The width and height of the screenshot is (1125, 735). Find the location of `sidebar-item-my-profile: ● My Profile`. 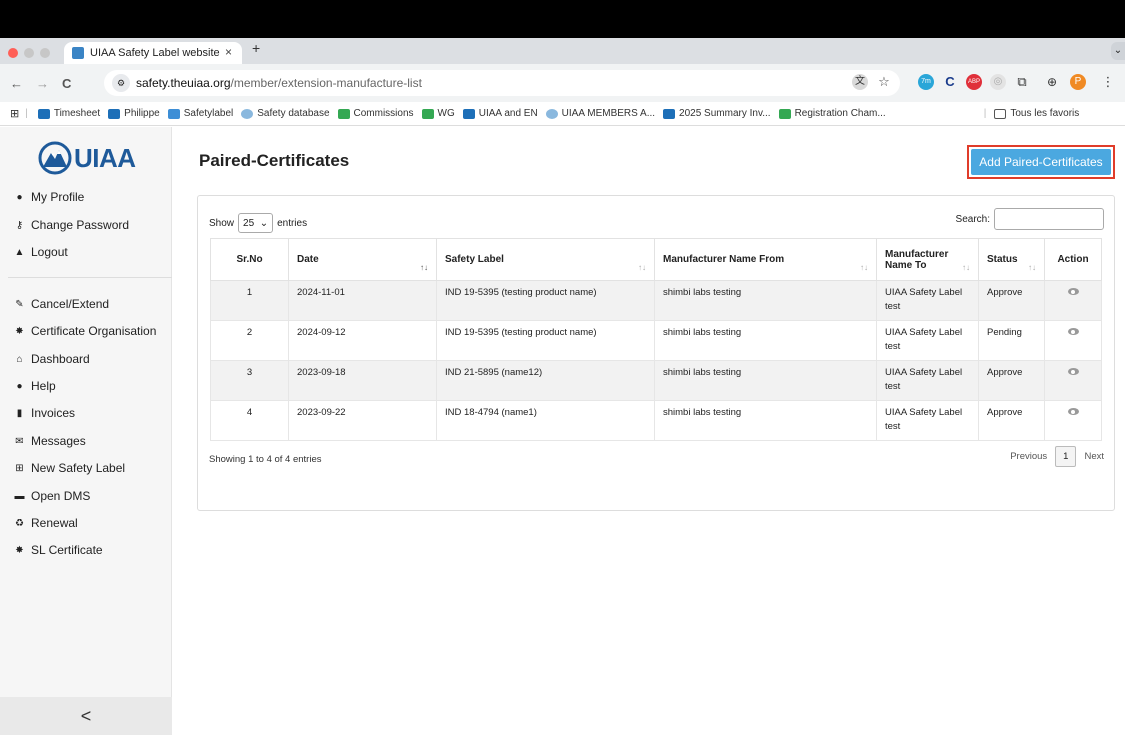

sidebar-item-my-profile: ● My Profile is located at coordinates (49, 197).